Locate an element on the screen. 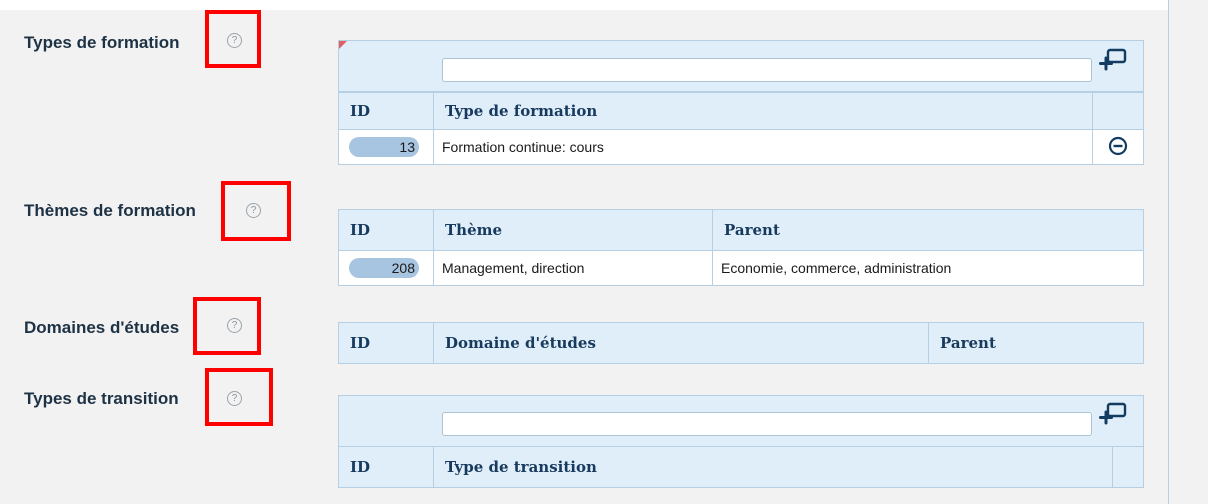 The image size is (1208, 504). remove-row-button is located at coordinates (1118, 147).